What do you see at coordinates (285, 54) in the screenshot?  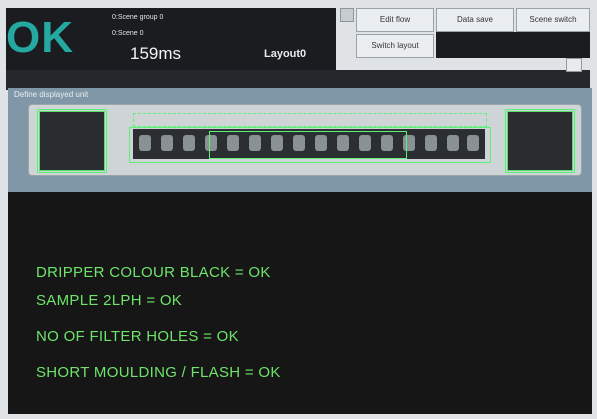 I see `layout-label: Layout0` at bounding box center [285, 54].